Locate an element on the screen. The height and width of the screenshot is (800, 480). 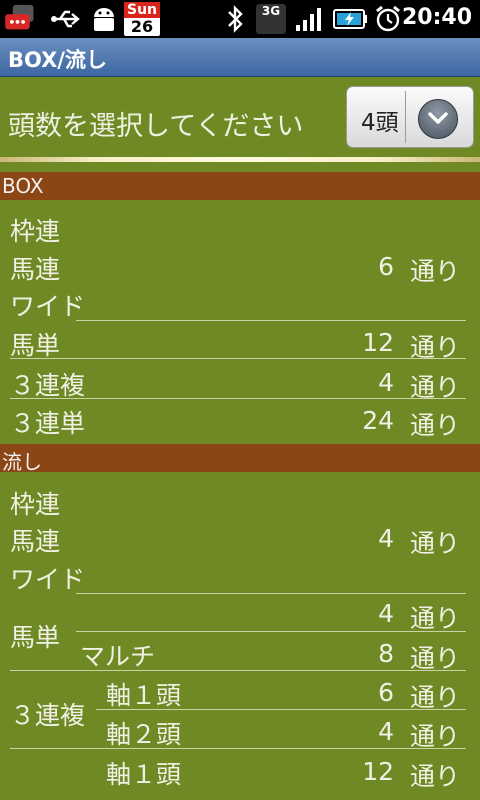
nagashi-row-count: 4 is located at coordinates (386, 538).